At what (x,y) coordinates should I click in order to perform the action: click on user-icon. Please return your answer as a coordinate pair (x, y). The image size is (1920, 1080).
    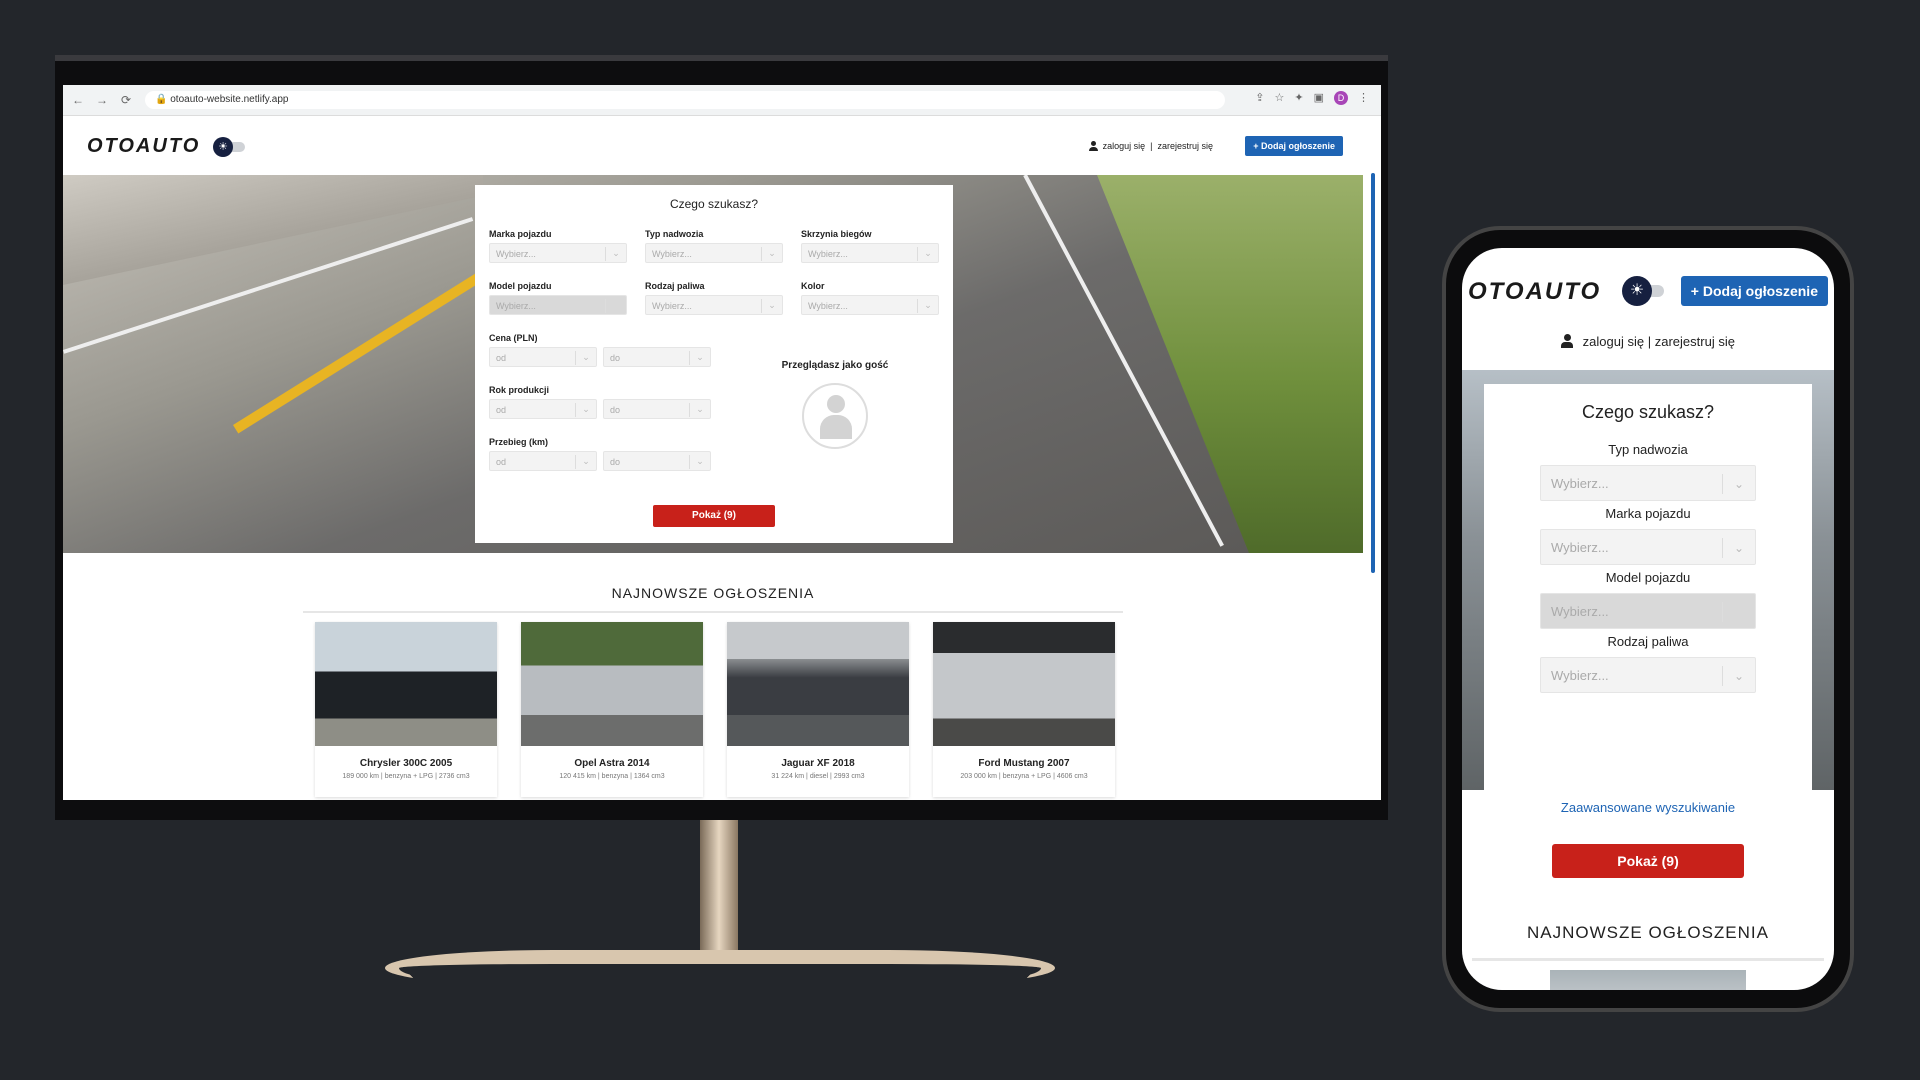
    Looking at the image, I should click on (1093, 146).